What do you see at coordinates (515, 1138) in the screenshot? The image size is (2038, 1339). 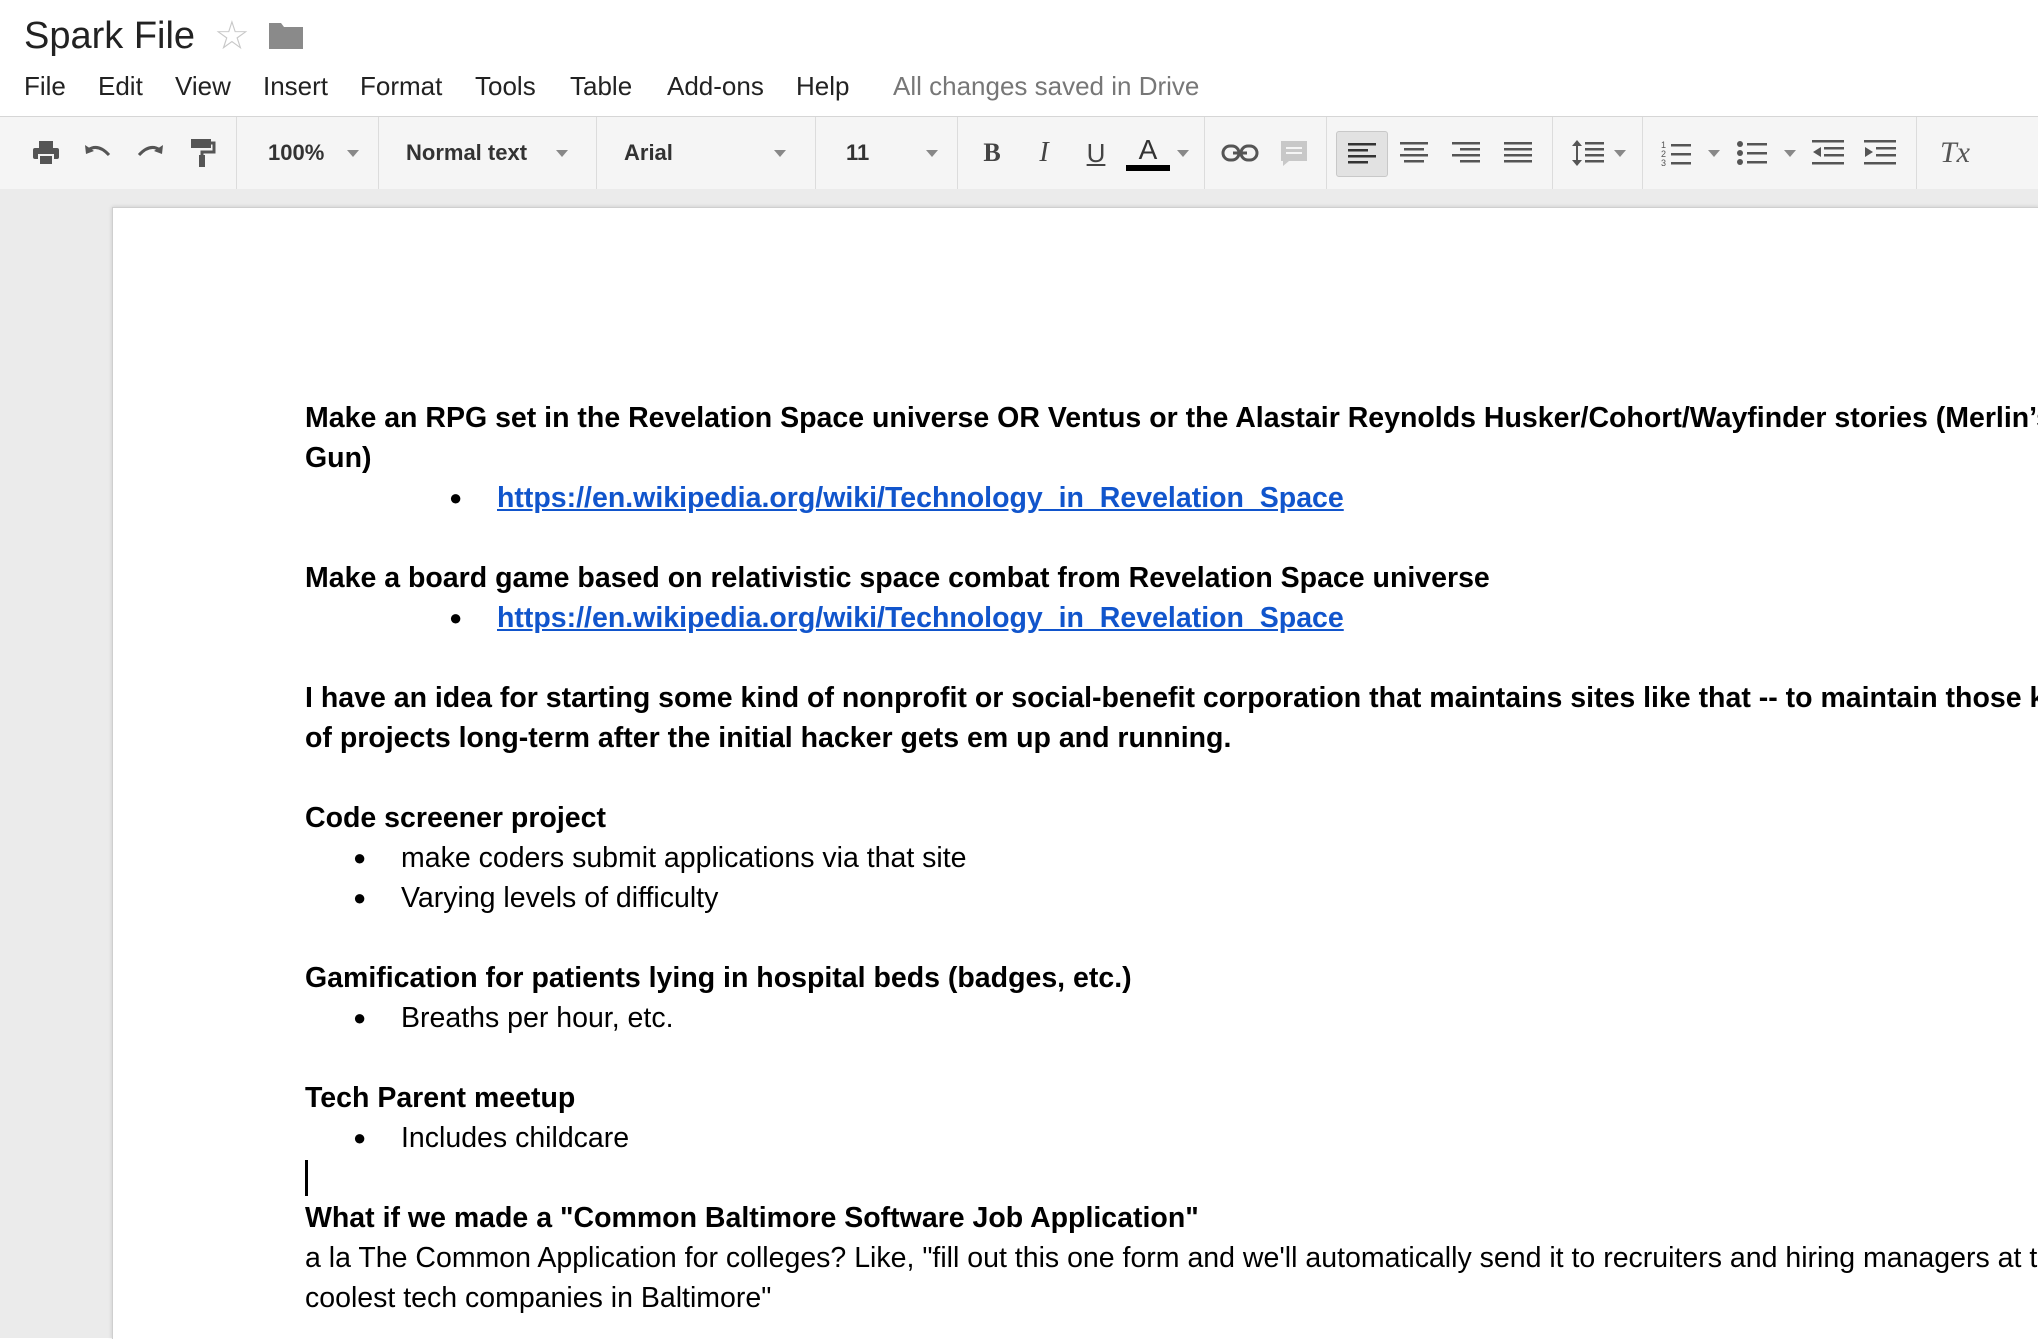 I see `list-item-text: Includes childcare` at bounding box center [515, 1138].